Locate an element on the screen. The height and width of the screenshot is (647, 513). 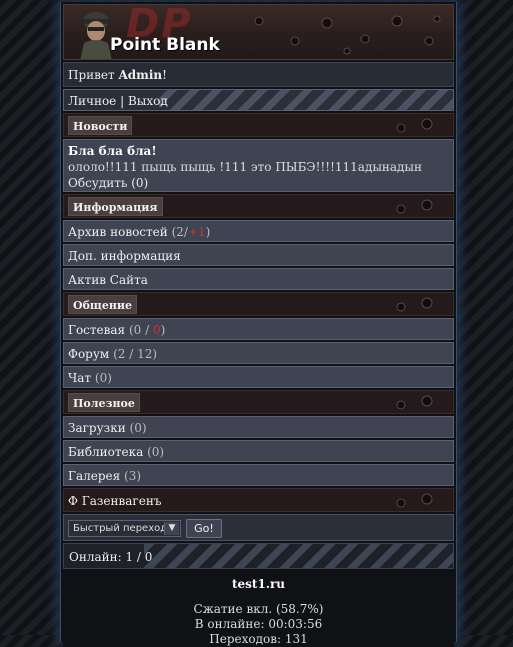
news-discuss-link: Обсудить is located at coordinates (97, 183).